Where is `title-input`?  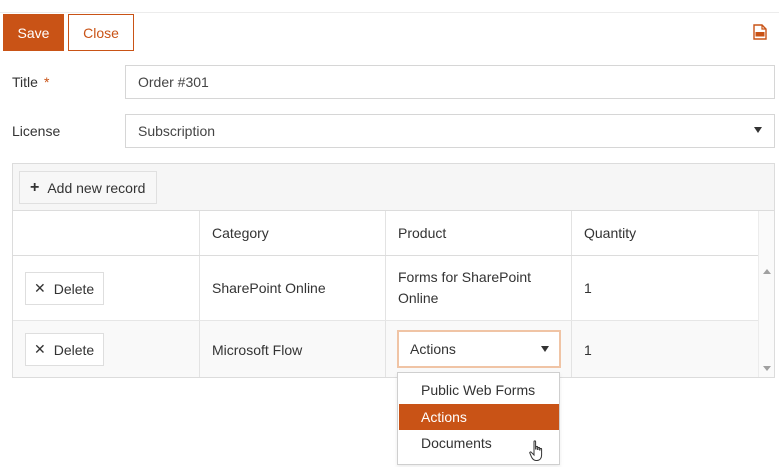
title-input is located at coordinates (450, 82).